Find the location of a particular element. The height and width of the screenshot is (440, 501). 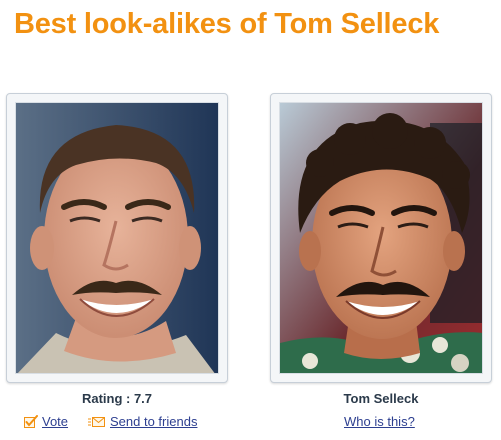

who-is-this-action: Who is this? is located at coordinates (379, 421).